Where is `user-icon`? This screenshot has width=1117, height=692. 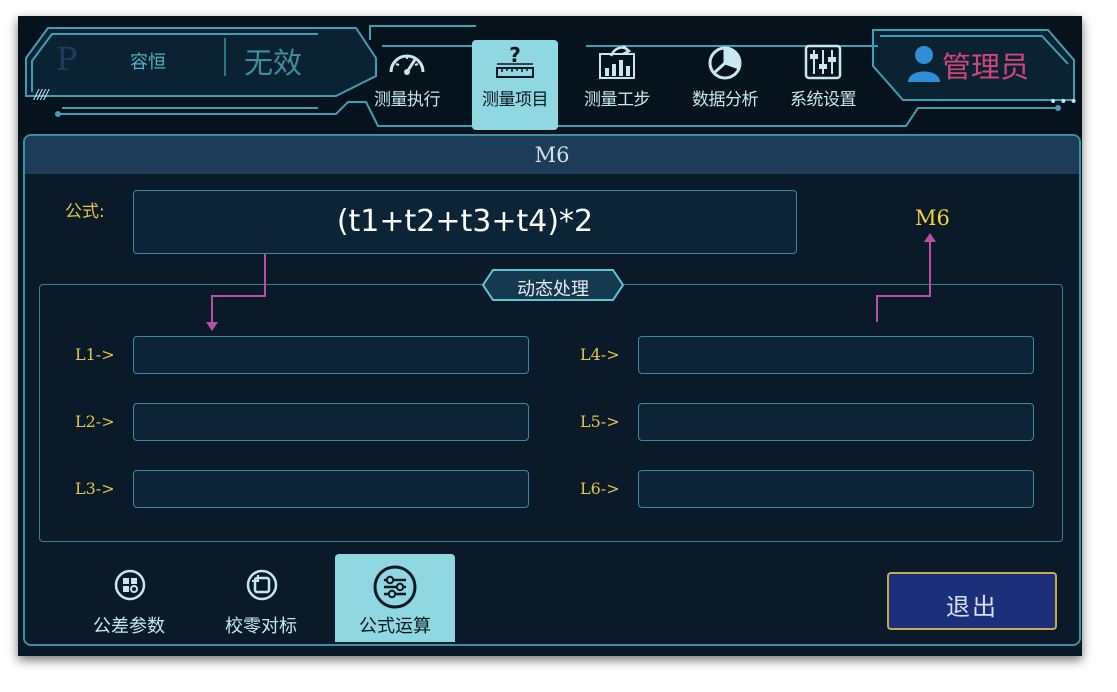
user-icon is located at coordinates (924, 64).